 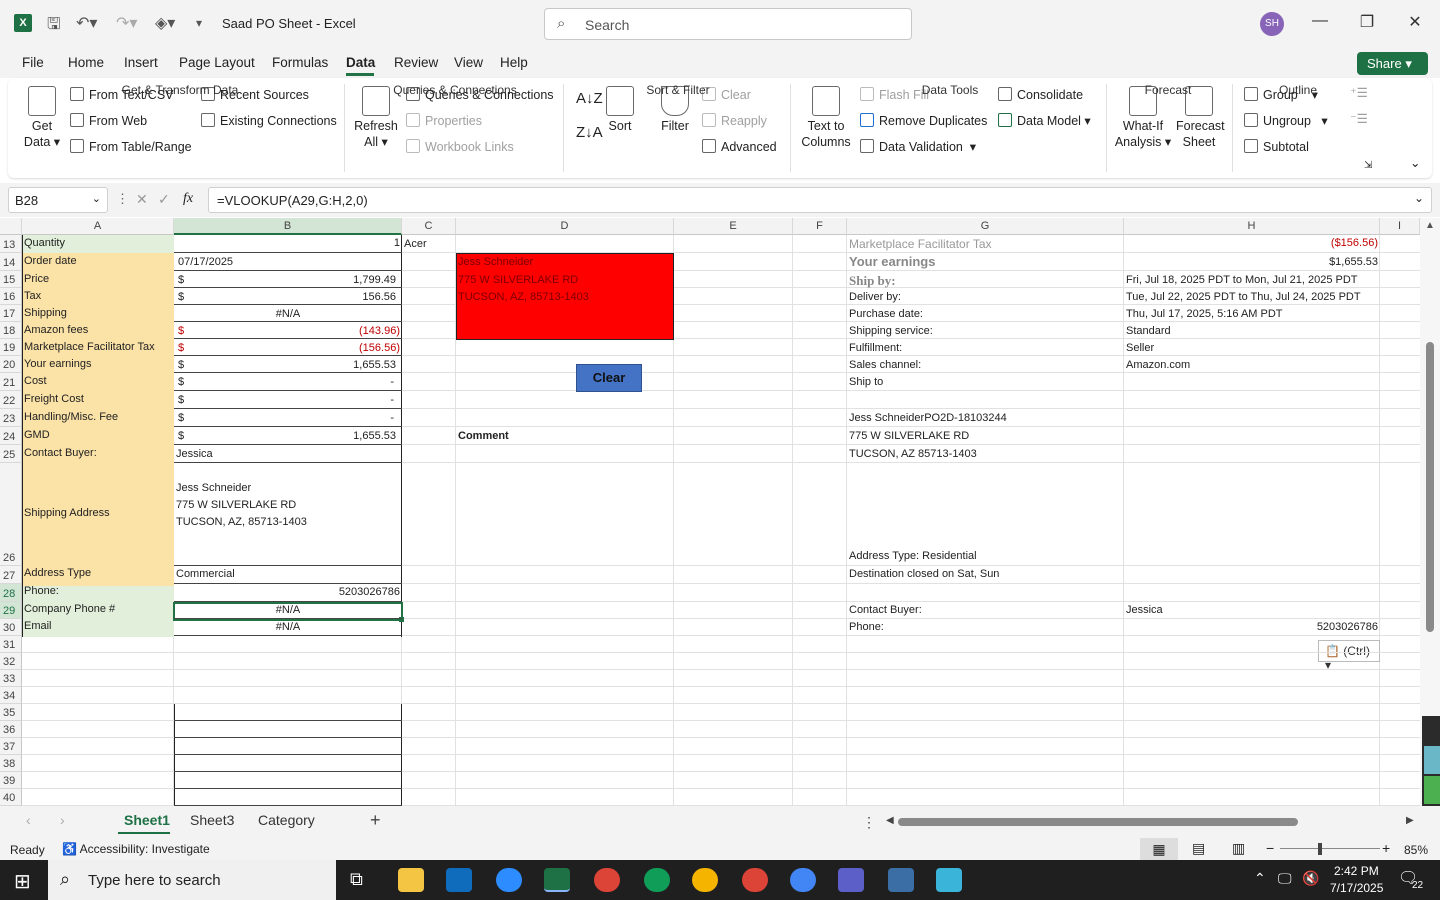 I want to click on cell-h29: Jessica, so click(x=1252, y=610).